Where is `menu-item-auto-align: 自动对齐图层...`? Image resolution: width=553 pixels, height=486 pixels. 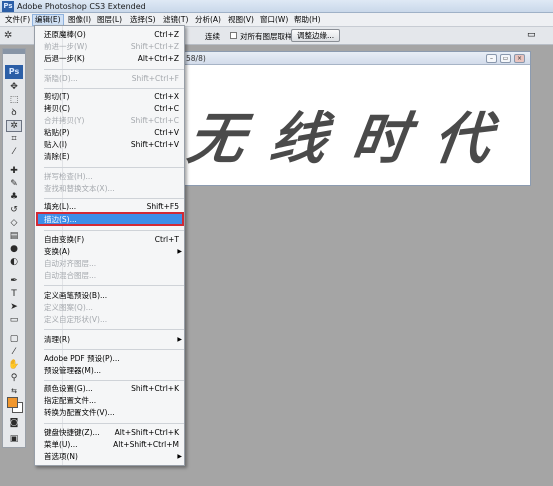 menu-item-auto-align: 自动对齐图层... is located at coordinates (70, 263).